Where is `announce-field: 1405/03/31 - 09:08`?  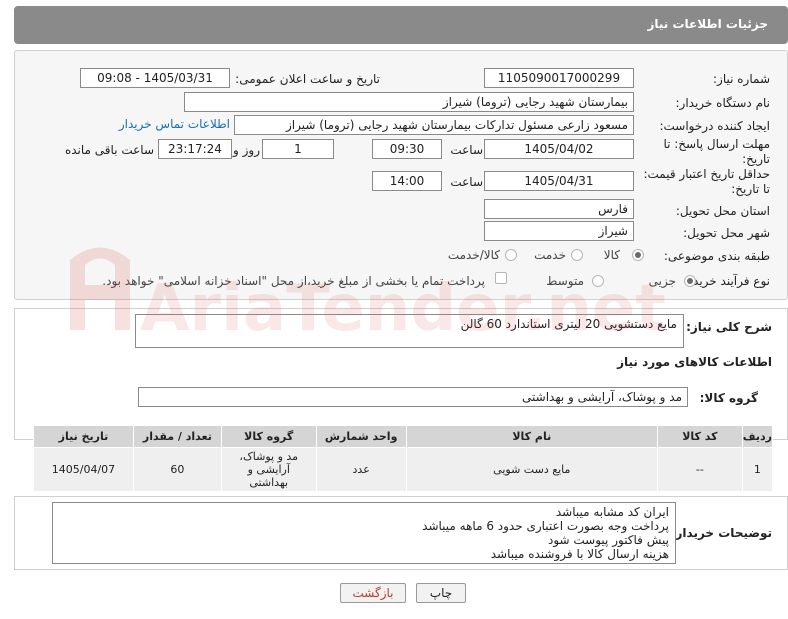 announce-field: 1405/03/31 - 09:08 is located at coordinates (155, 78).